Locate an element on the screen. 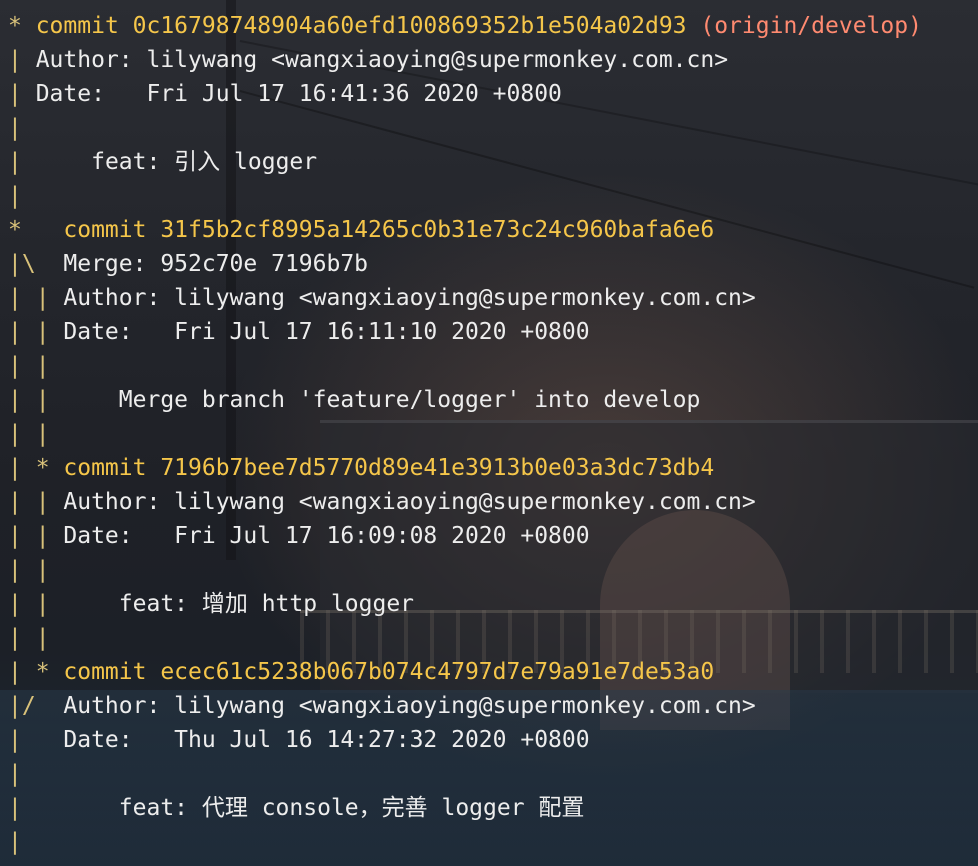 The image size is (978, 866). log-text: feat: 引入 logger is located at coordinates (176, 162).